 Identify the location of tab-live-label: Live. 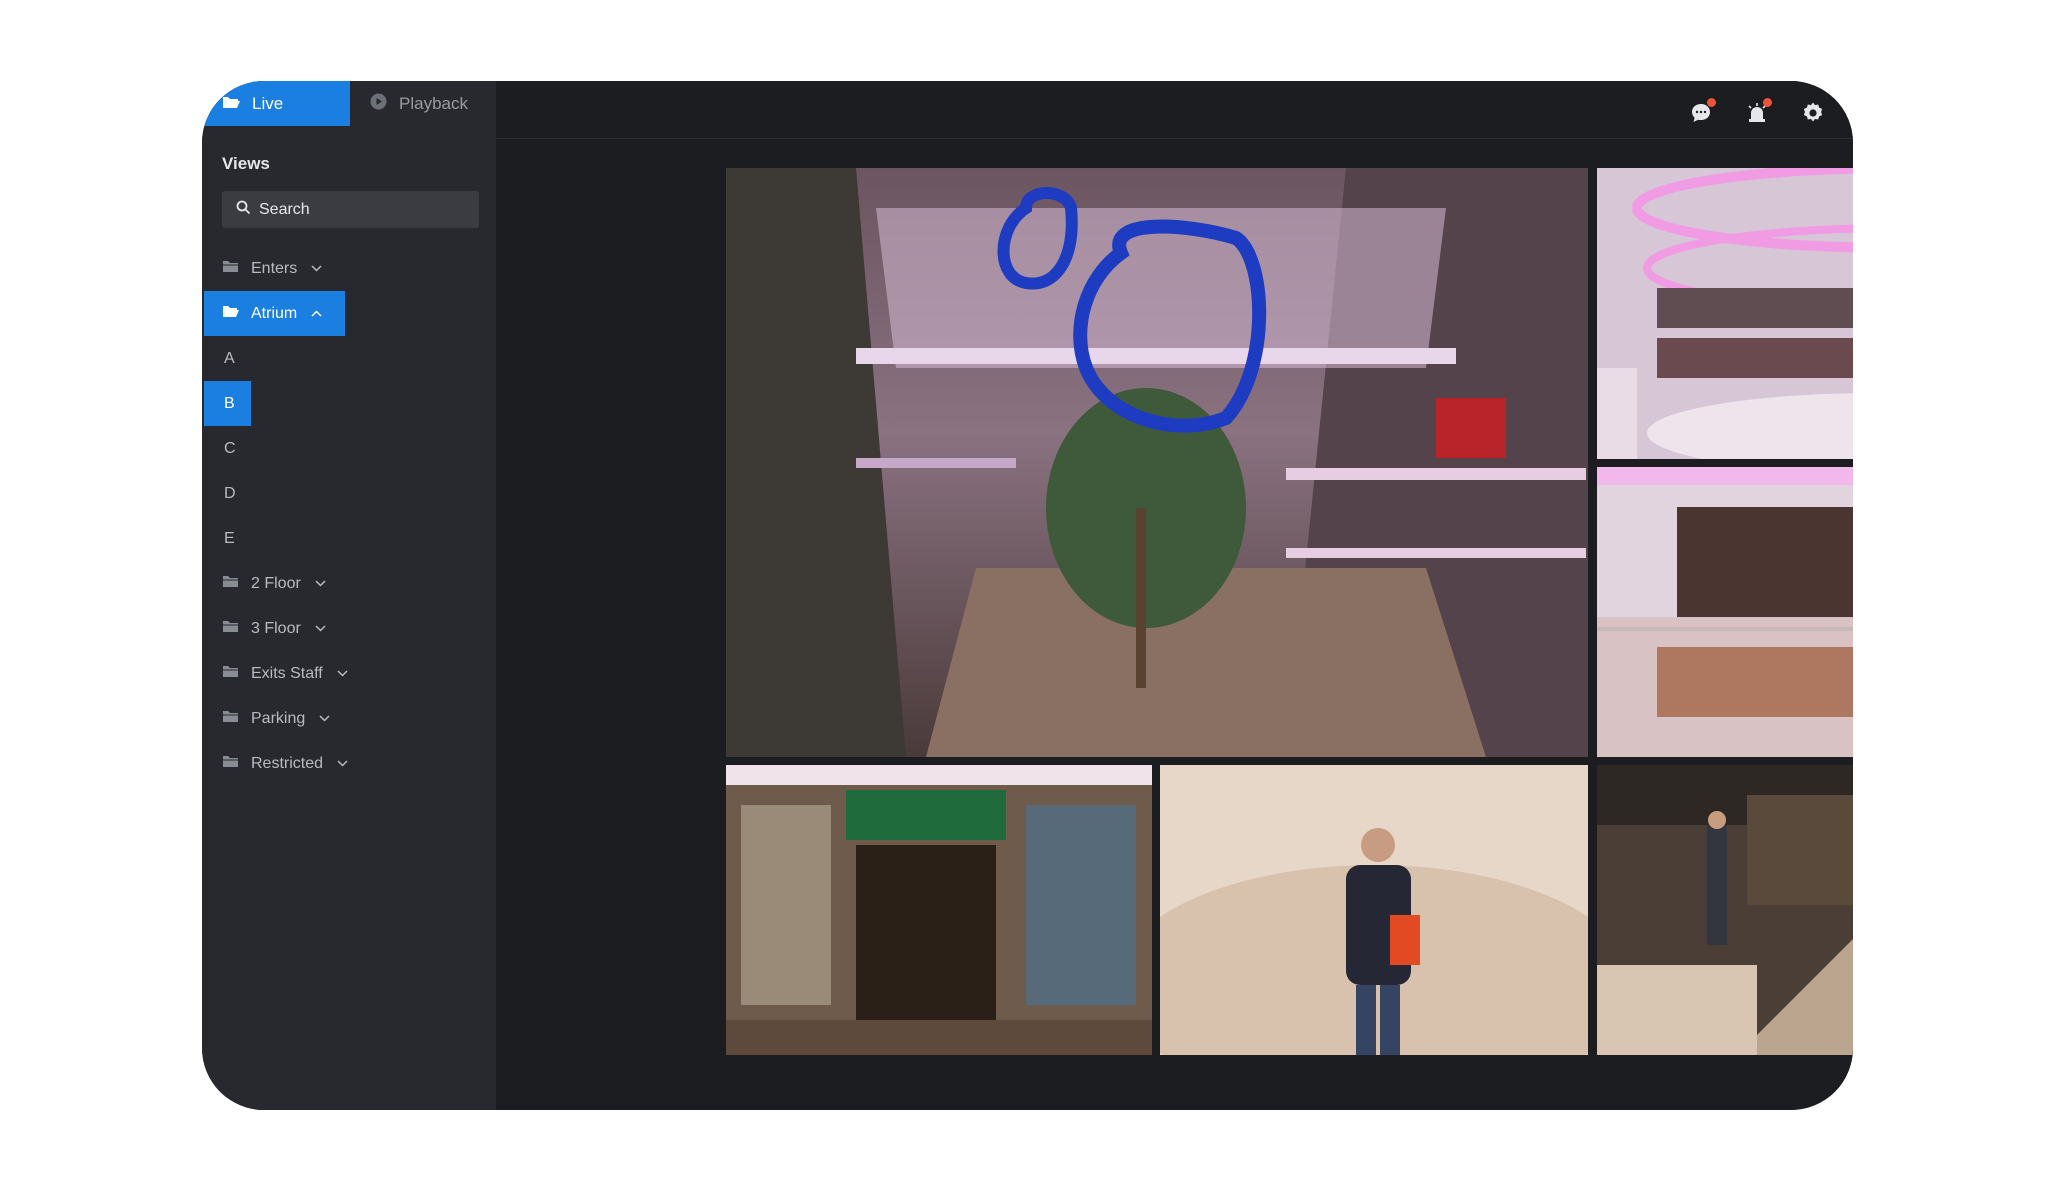
(268, 103).